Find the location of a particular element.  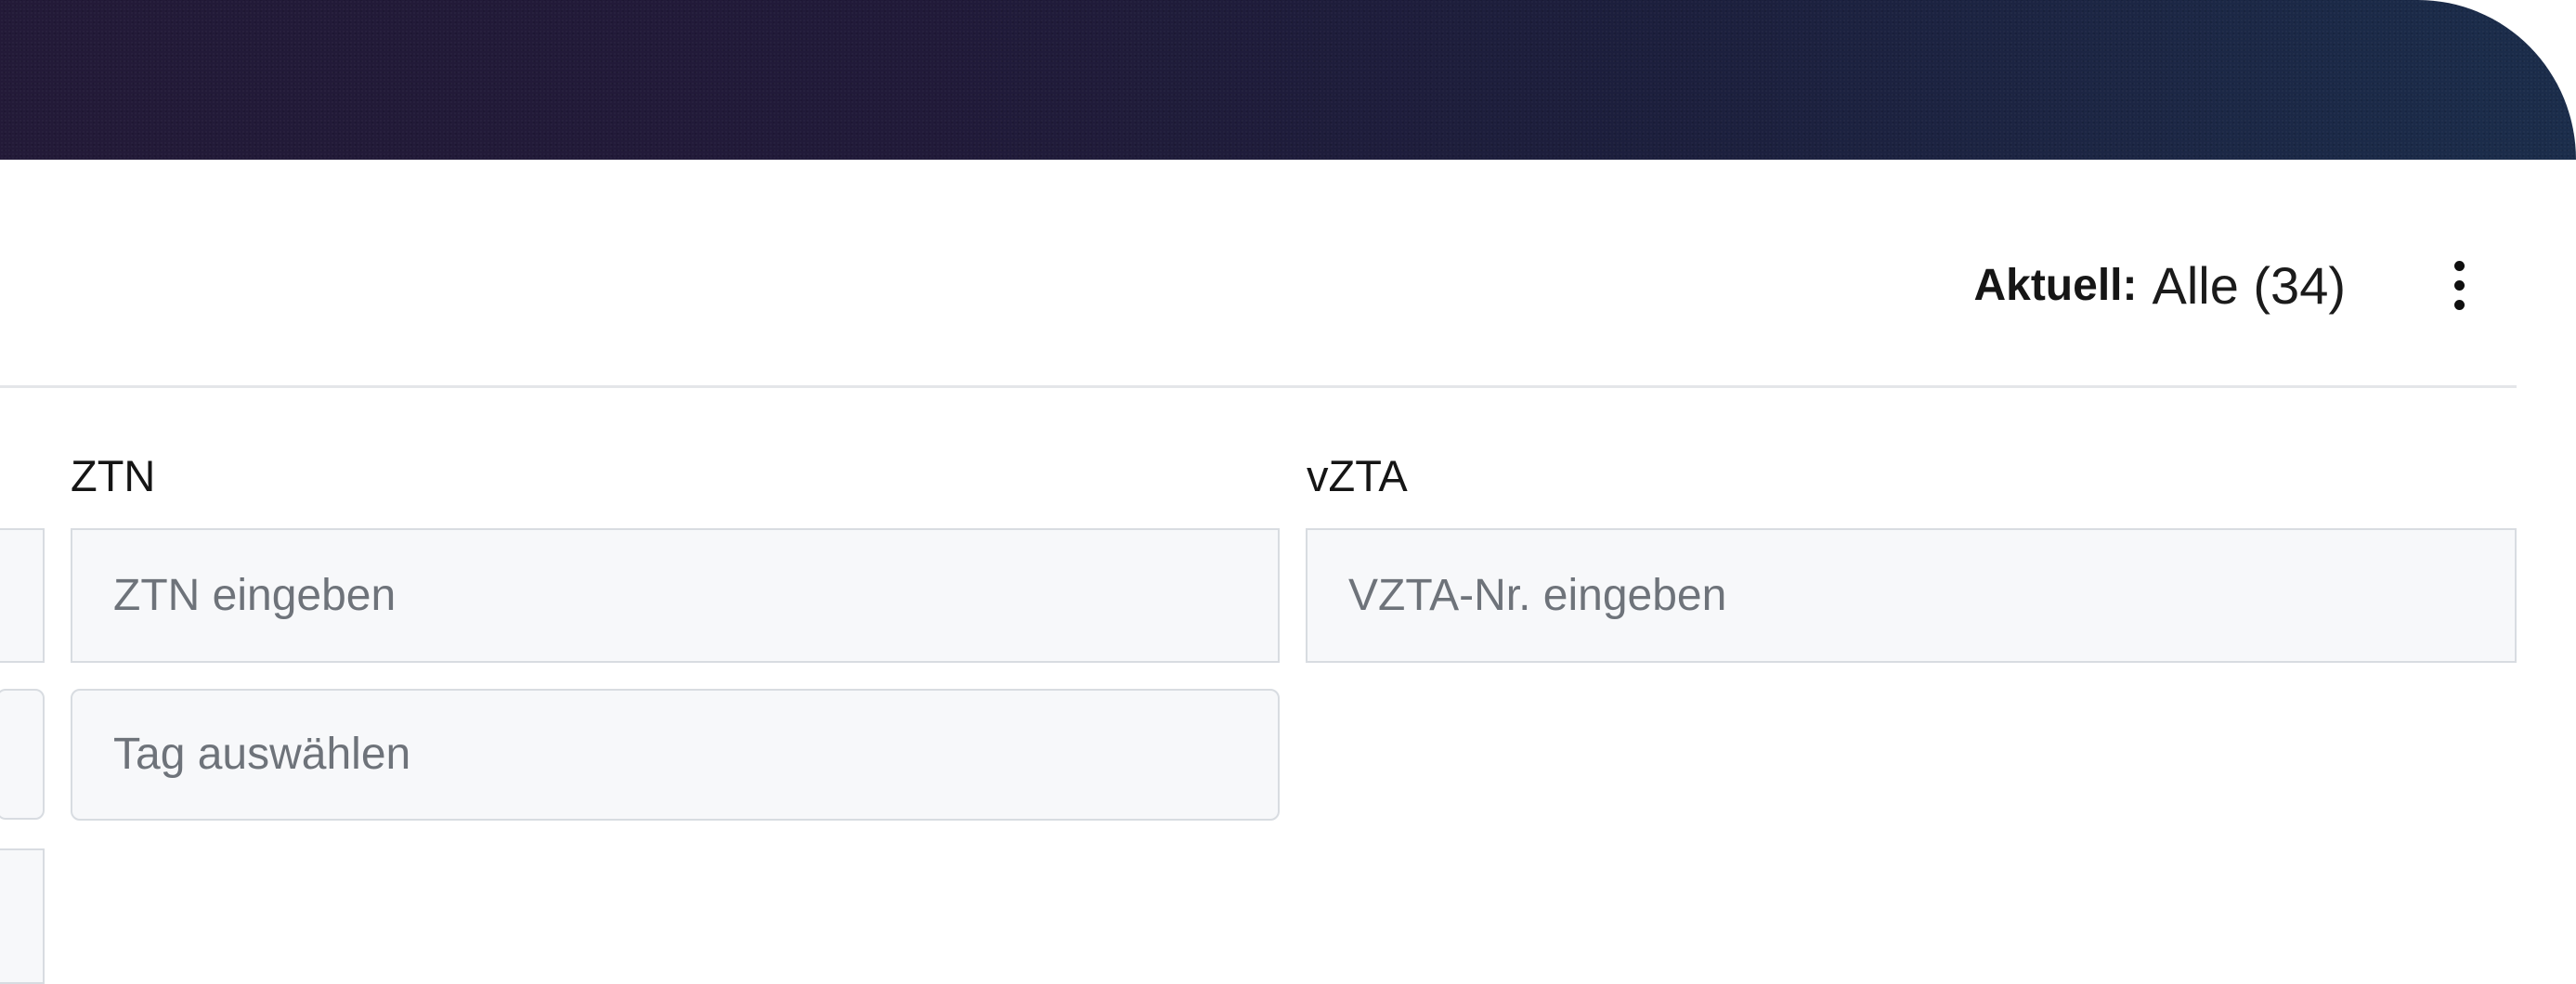

vzta-label: vZTA is located at coordinates (1357, 475).